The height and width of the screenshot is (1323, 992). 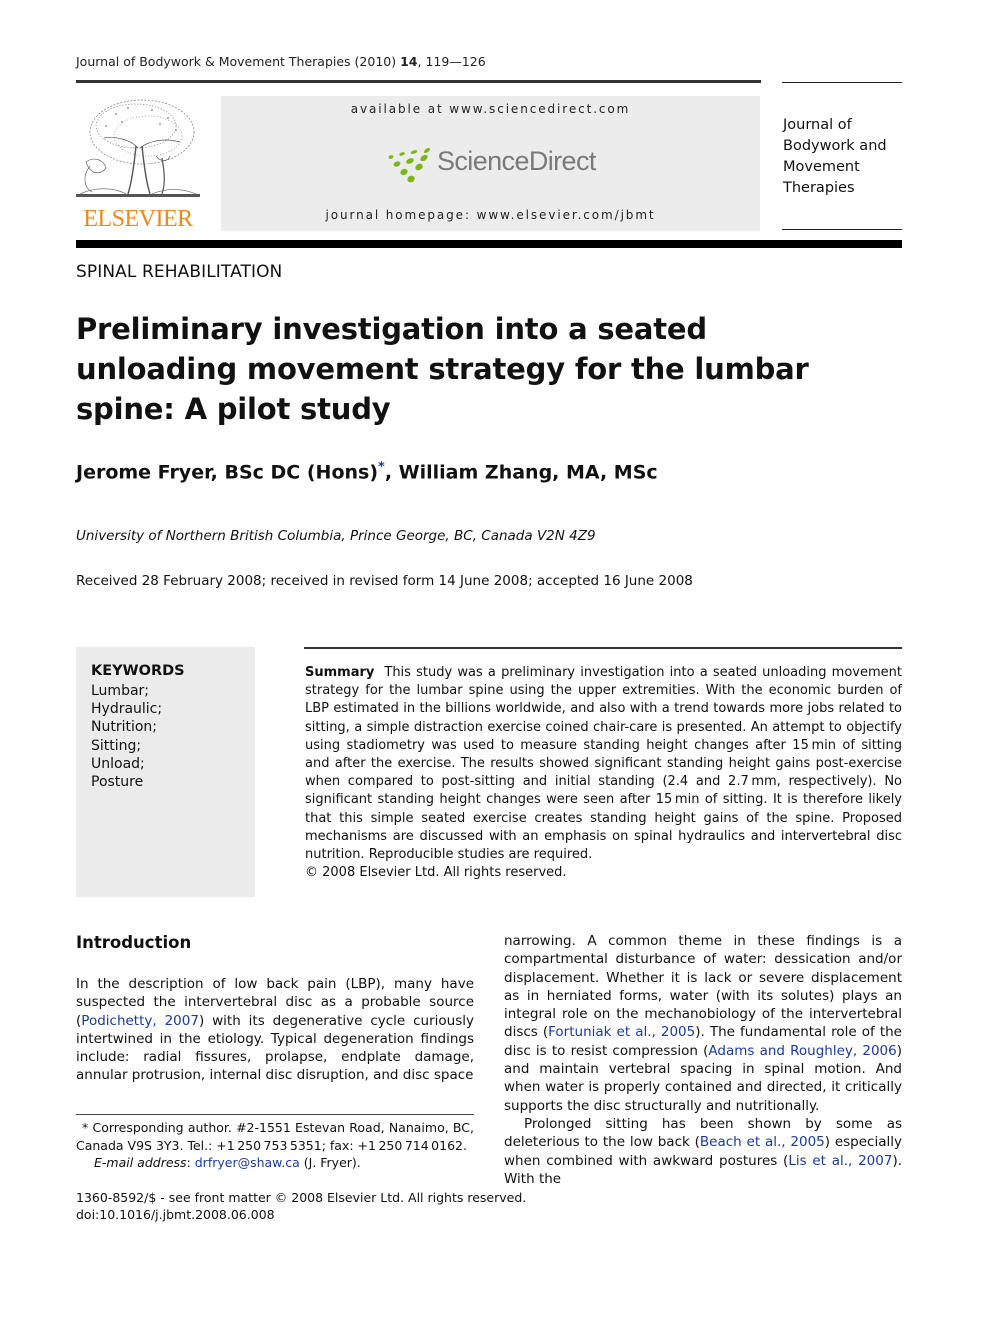 I want to click on corresponding-author-mark: *, so click(x=381, y=467).